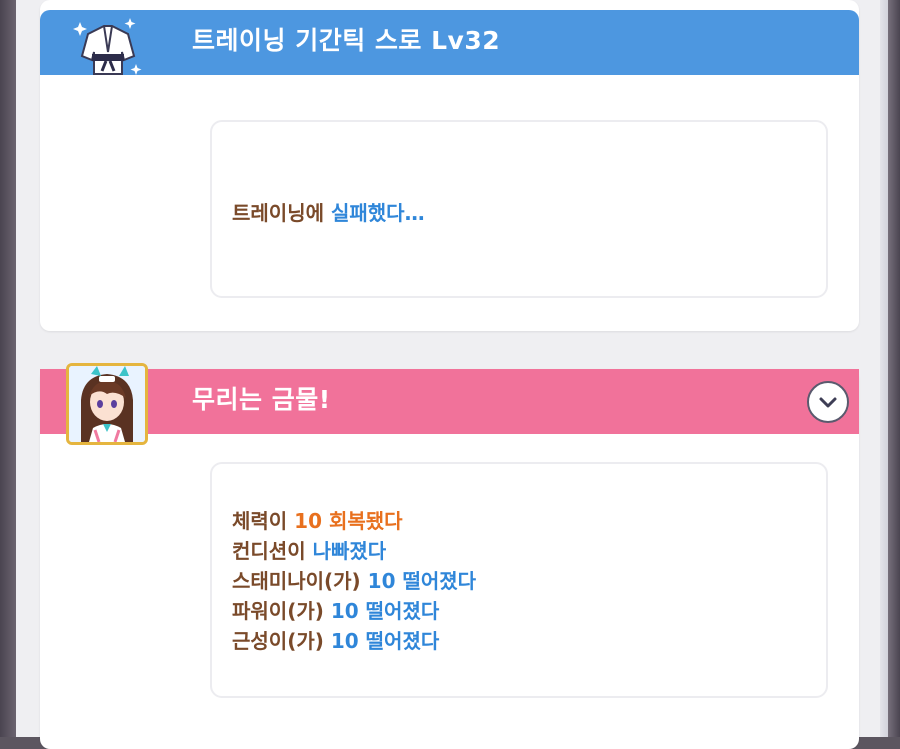 This screenshot has width=900, height=749. What do you see at coordinates (449, 404) in the screenshot?
I see `event-header-rest: 무리는 금물!` at bounding box center [449, 404].